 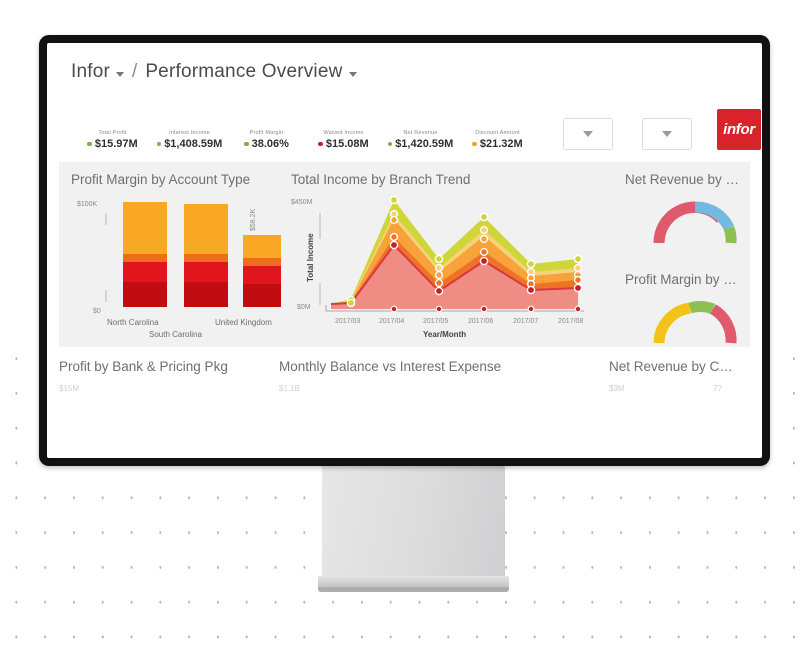 I want to click on kpi-value-wrap: $15.08M, so click(x=343, y=144).